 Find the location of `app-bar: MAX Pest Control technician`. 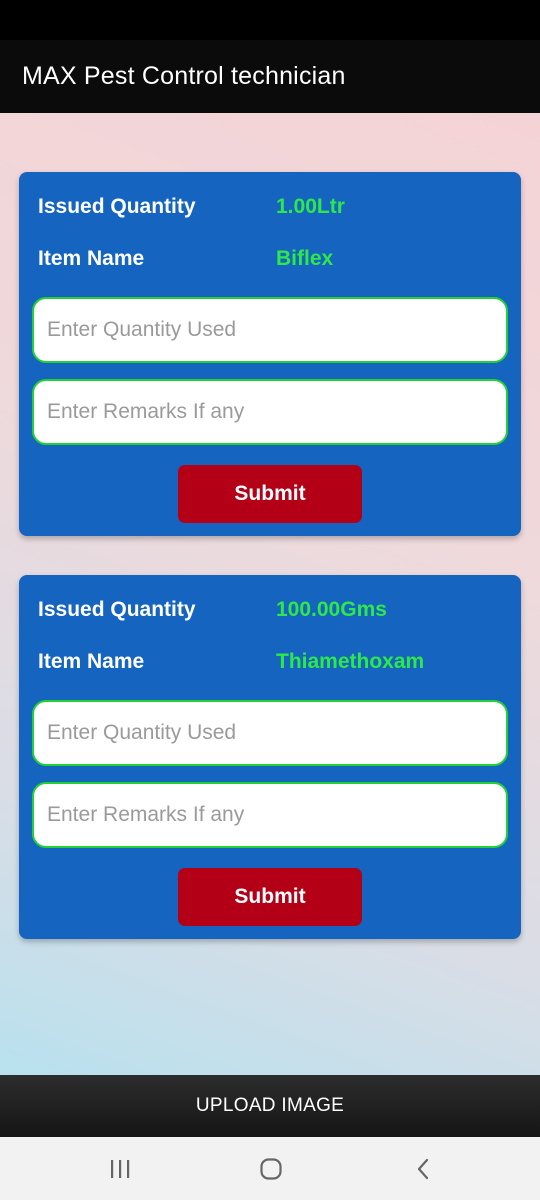

app-bar: MAX Pest Control technician is located at coordinates (270, 76).